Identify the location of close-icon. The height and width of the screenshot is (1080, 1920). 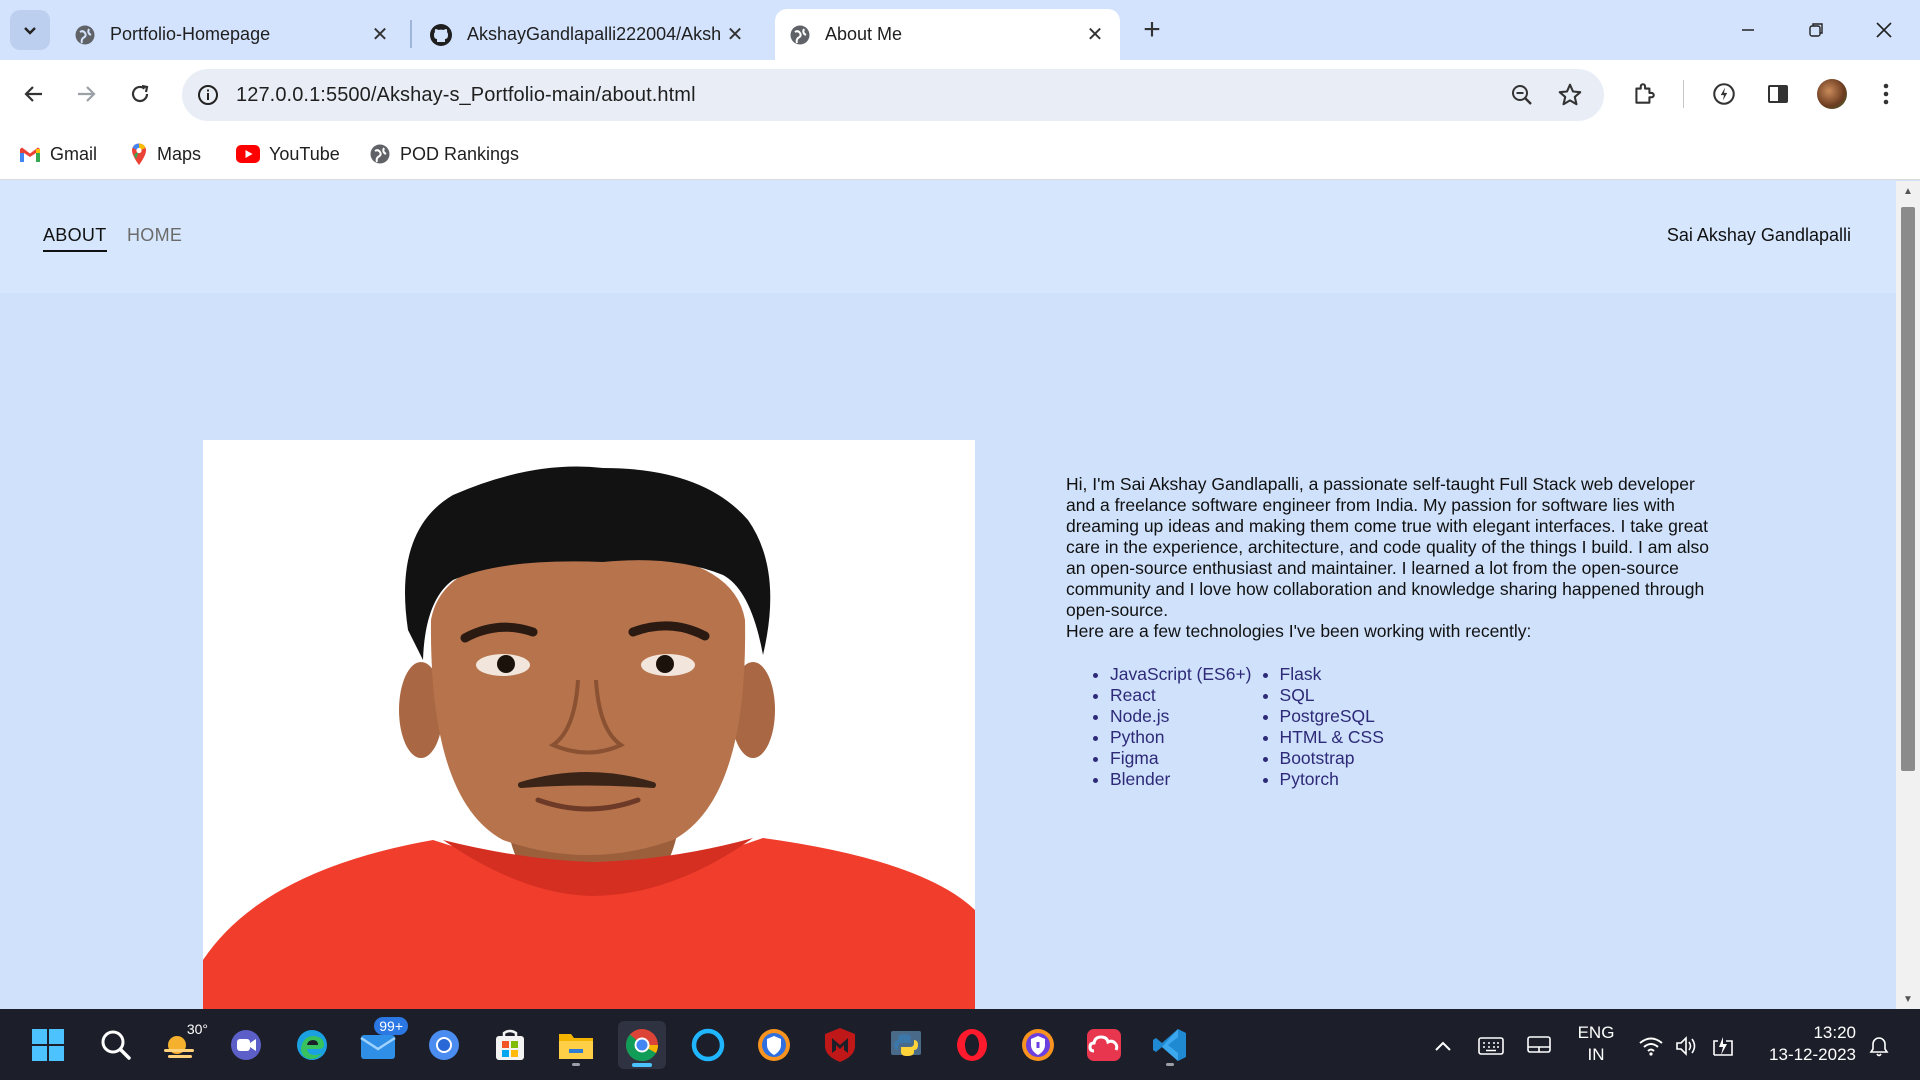
(1884, 30).